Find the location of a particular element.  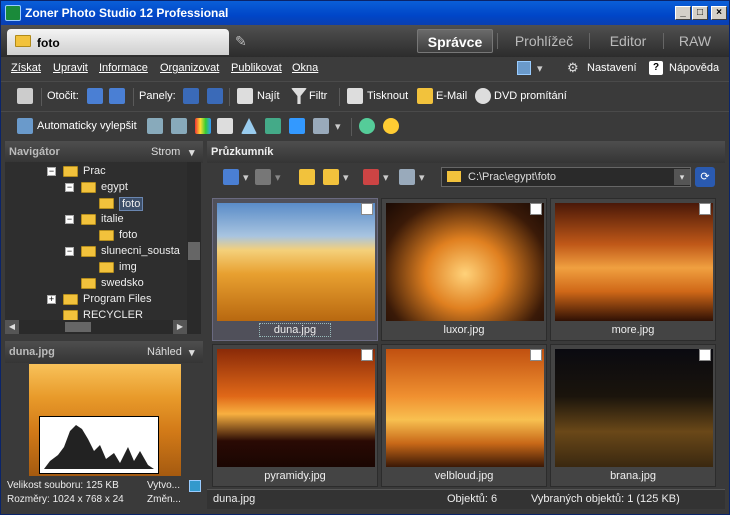

thumbnail-item: luxor.jpg is located at coordinates (464, 269).